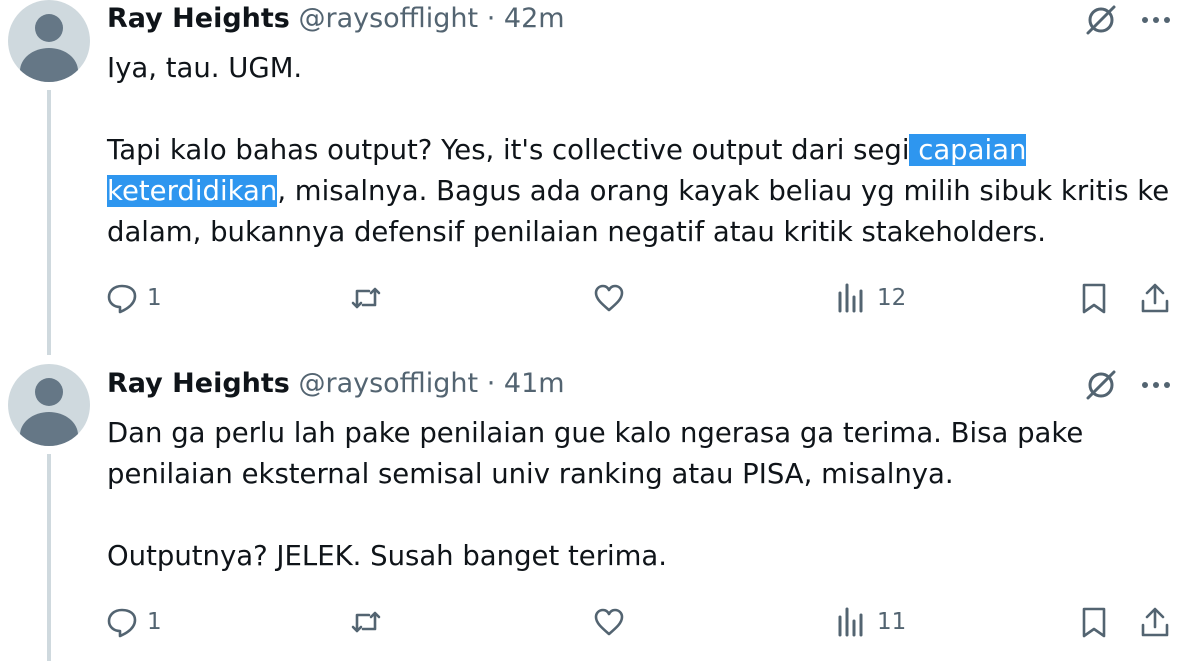 The height and width of the screenshot is (661, 1200). I want to click on timestamp: 41m, so click(534, 383).